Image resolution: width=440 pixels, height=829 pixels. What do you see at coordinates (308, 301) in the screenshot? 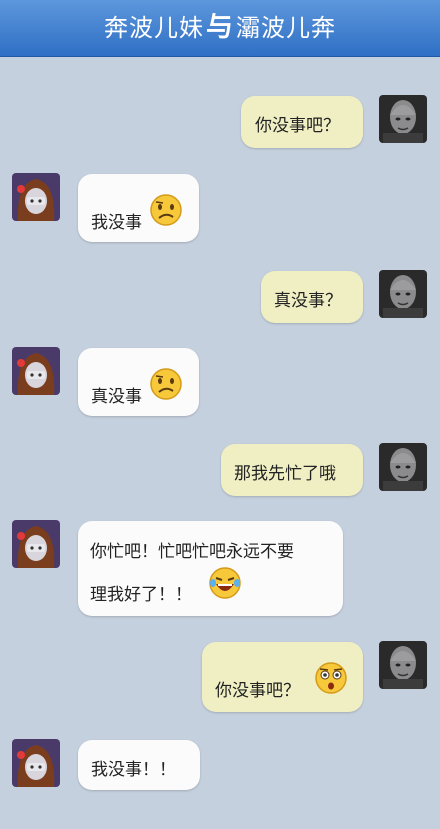
I see `message-text: 真没事？` at bounding box center [308, 301].